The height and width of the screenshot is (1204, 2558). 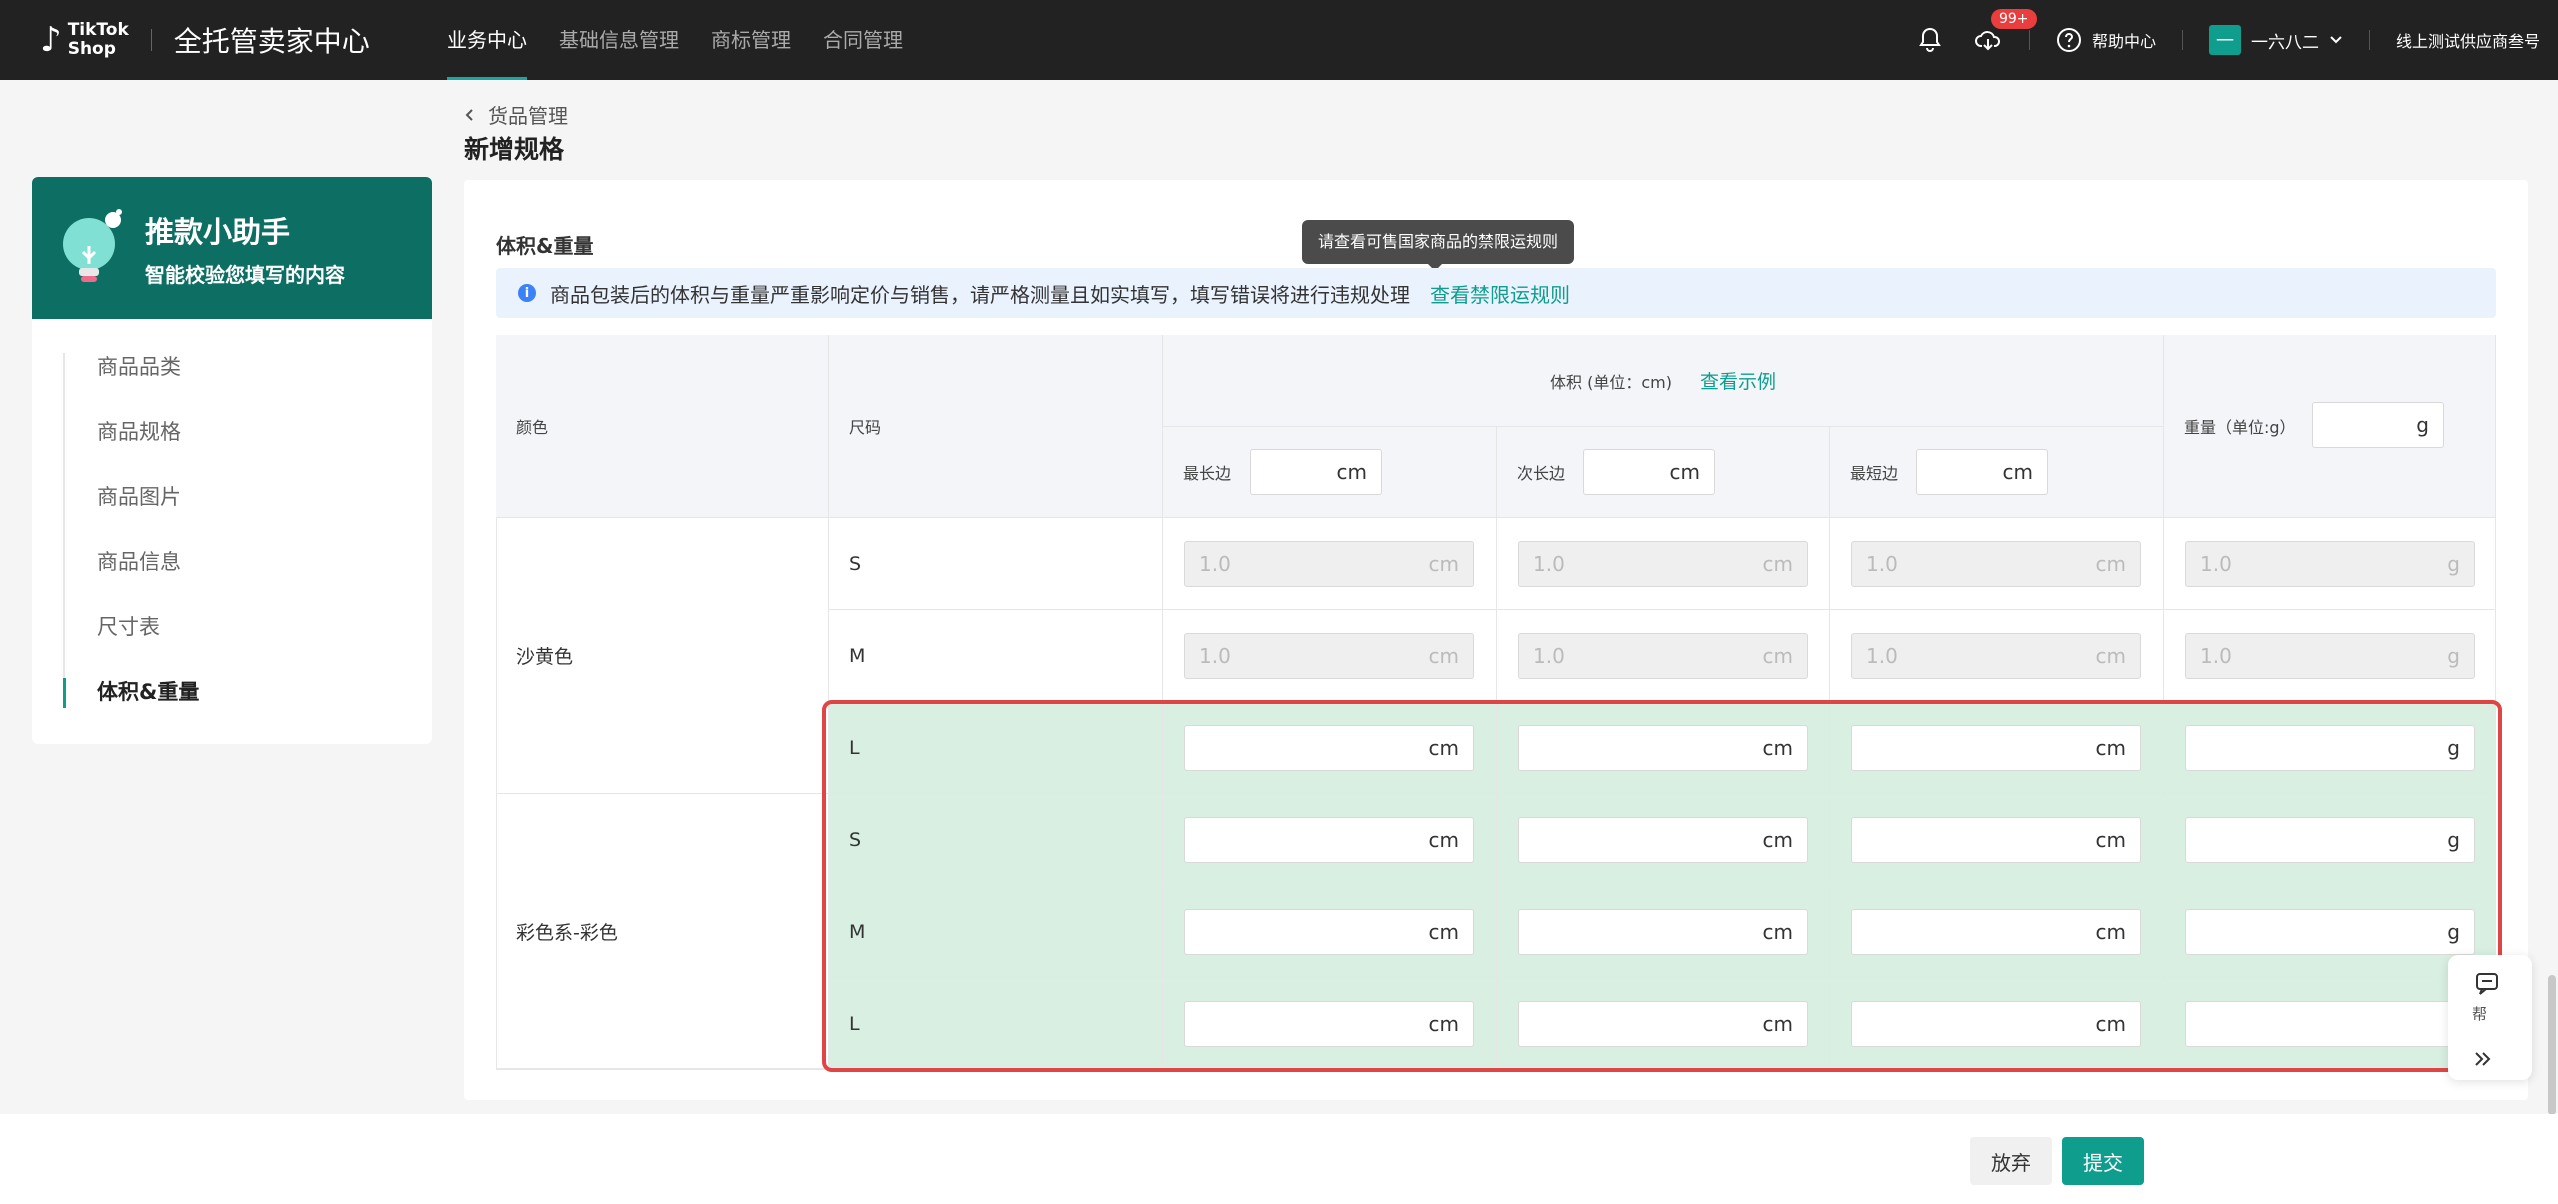 I want to click on section-title: 体积&重量, so click(x=545, y=246).